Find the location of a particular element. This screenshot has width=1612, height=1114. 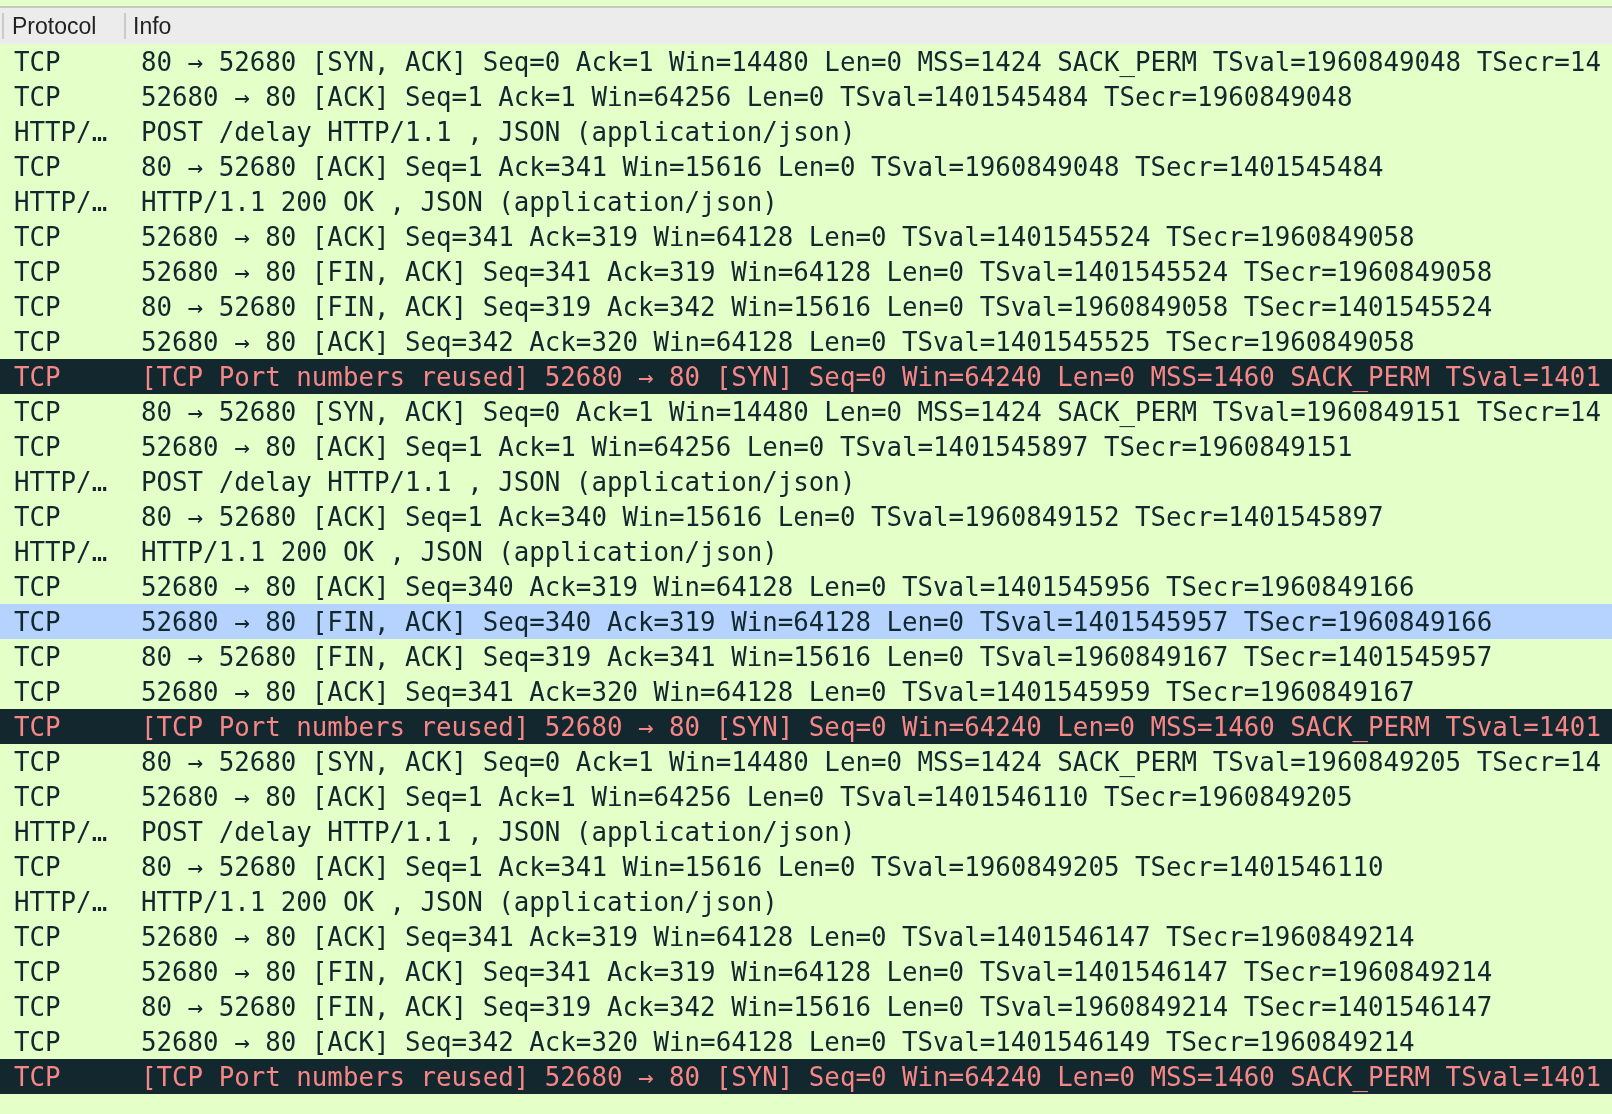

info-cell: 80 → 52680 [SYN, ACK] Seq=0 Ack=1 Win=14480 Len=0 MSS=1424 SACK_PERM TSval=1960849205 TSecr=14 is located at coordinates (871, 761).